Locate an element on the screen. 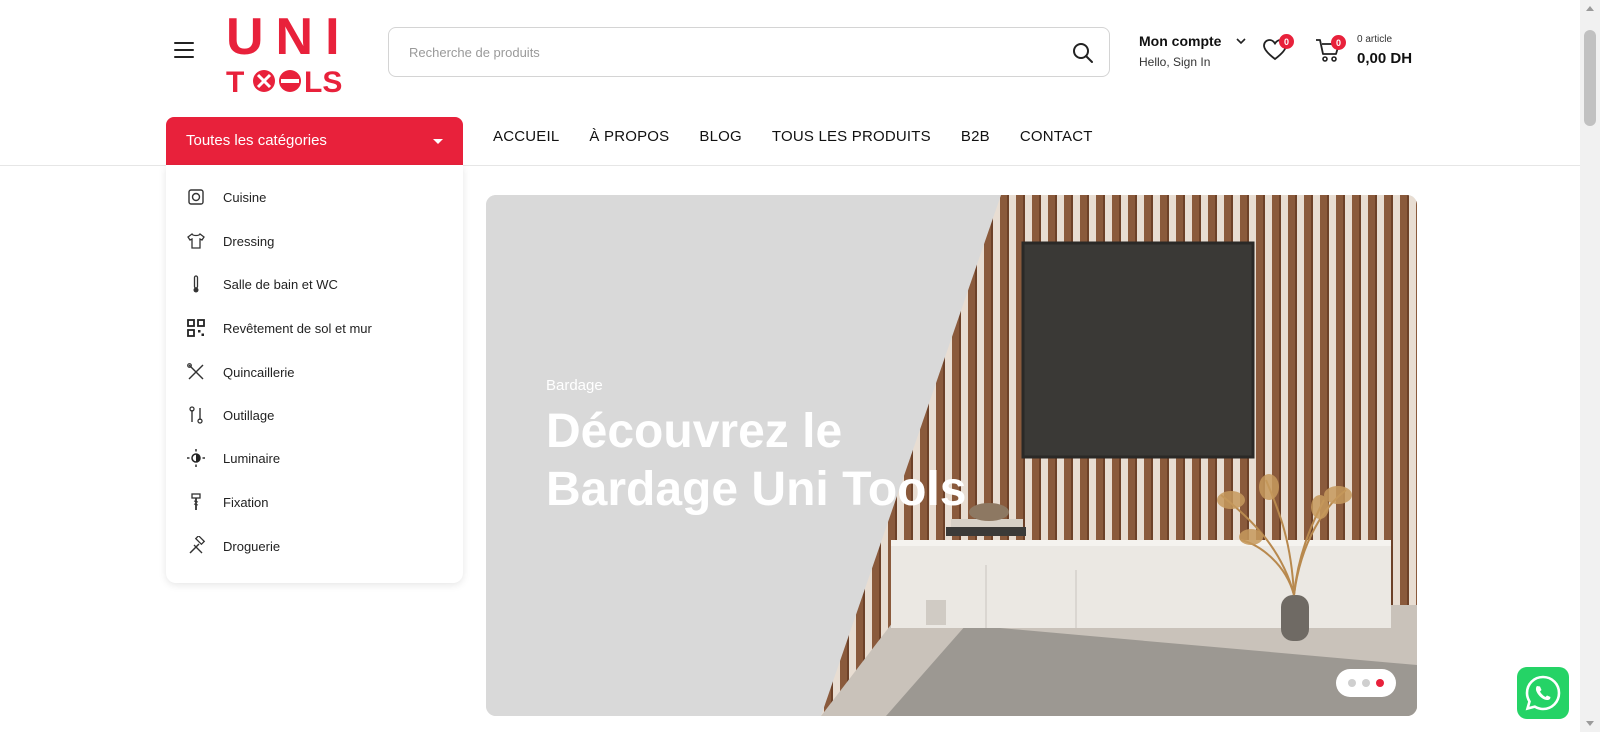  scroll-down-icon is located at coordinates (1590, 723).